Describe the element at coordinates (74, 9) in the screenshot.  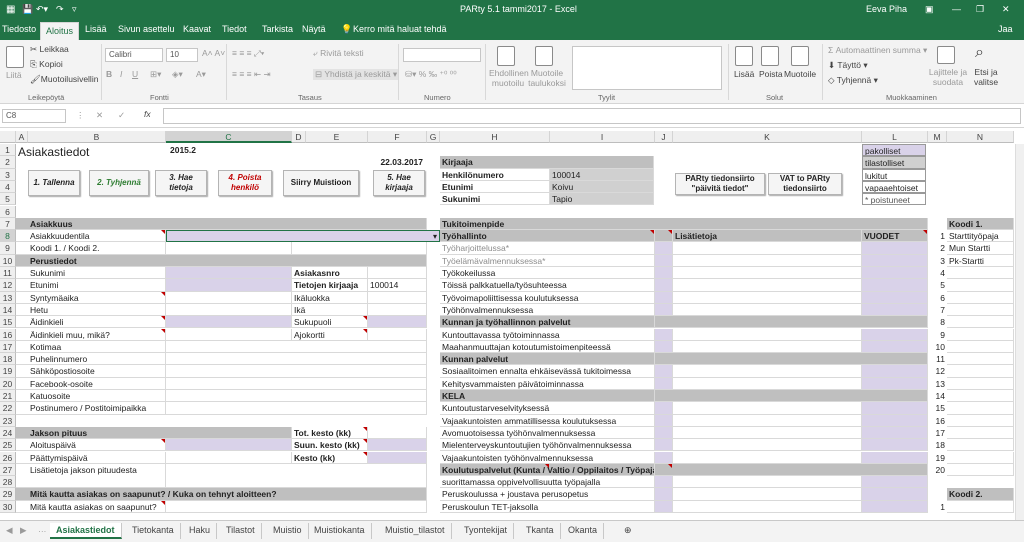
I see `customize-toolbar-icon: ▿` at that location.